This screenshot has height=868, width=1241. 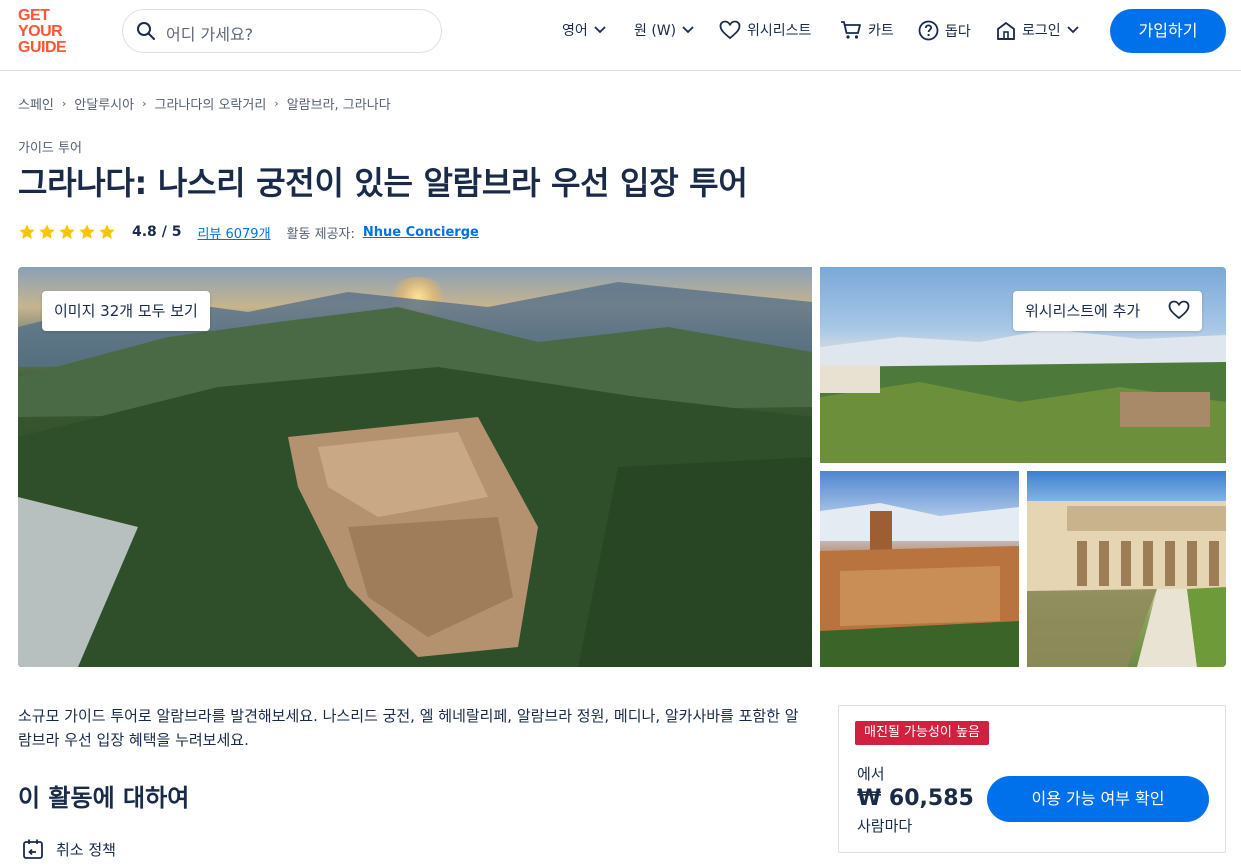 What do you see at coordinates (871, 774) in the screenshot?
I see `price-from-label: 에서` at bounding box center [871, 774].